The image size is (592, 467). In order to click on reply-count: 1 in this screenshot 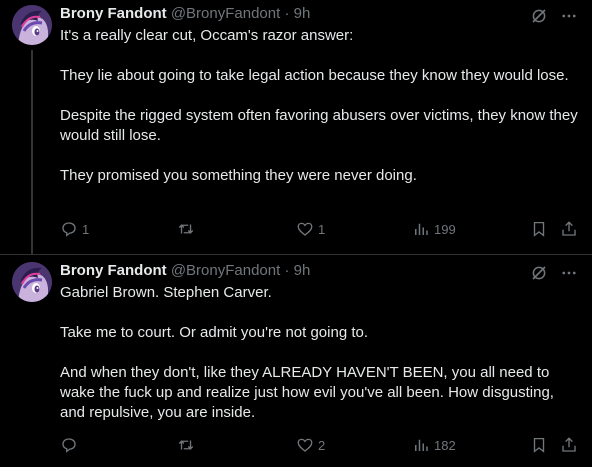, I will do `click(86, 229)`.